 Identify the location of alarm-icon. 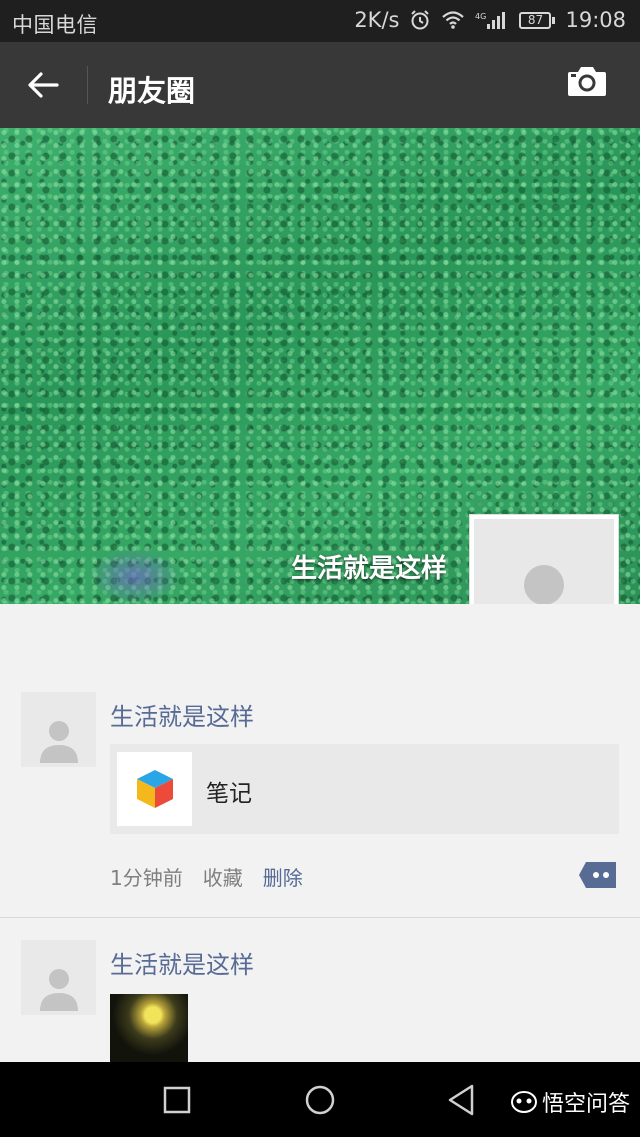
(420, 20).